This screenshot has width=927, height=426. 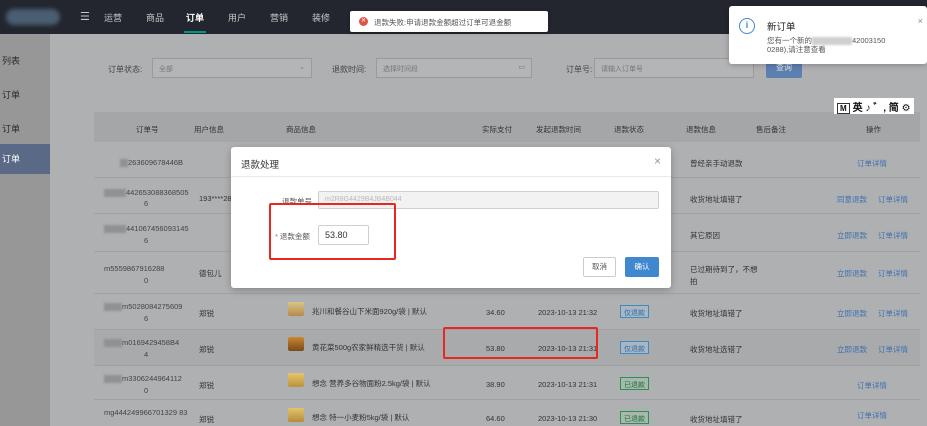 I want to click on refund-time-picker: 选择时间段 ▭, so click(x=454, y=68).